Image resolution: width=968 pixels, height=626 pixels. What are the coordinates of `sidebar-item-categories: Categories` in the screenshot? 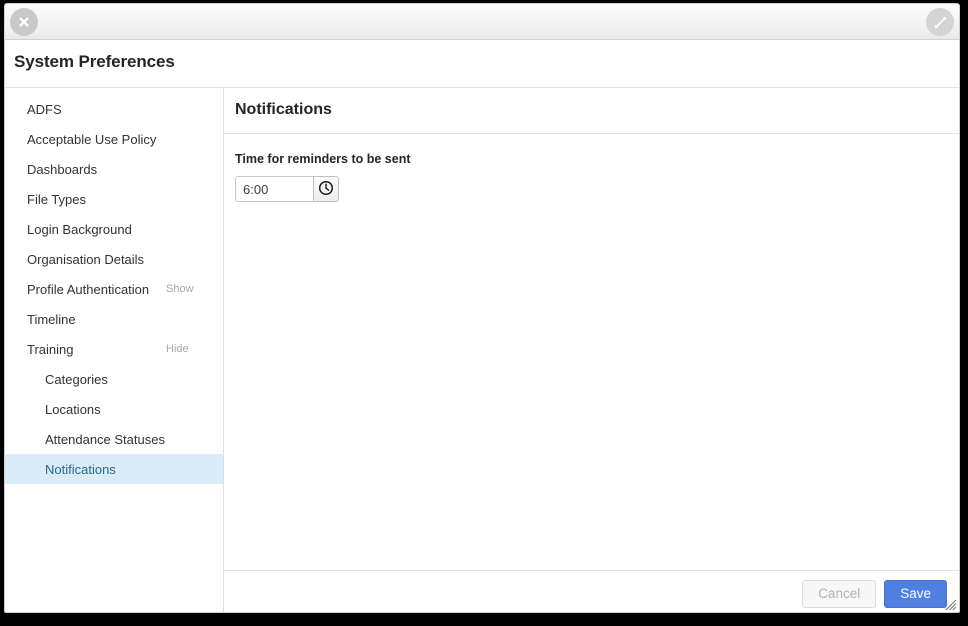 It's located at (114, 379).